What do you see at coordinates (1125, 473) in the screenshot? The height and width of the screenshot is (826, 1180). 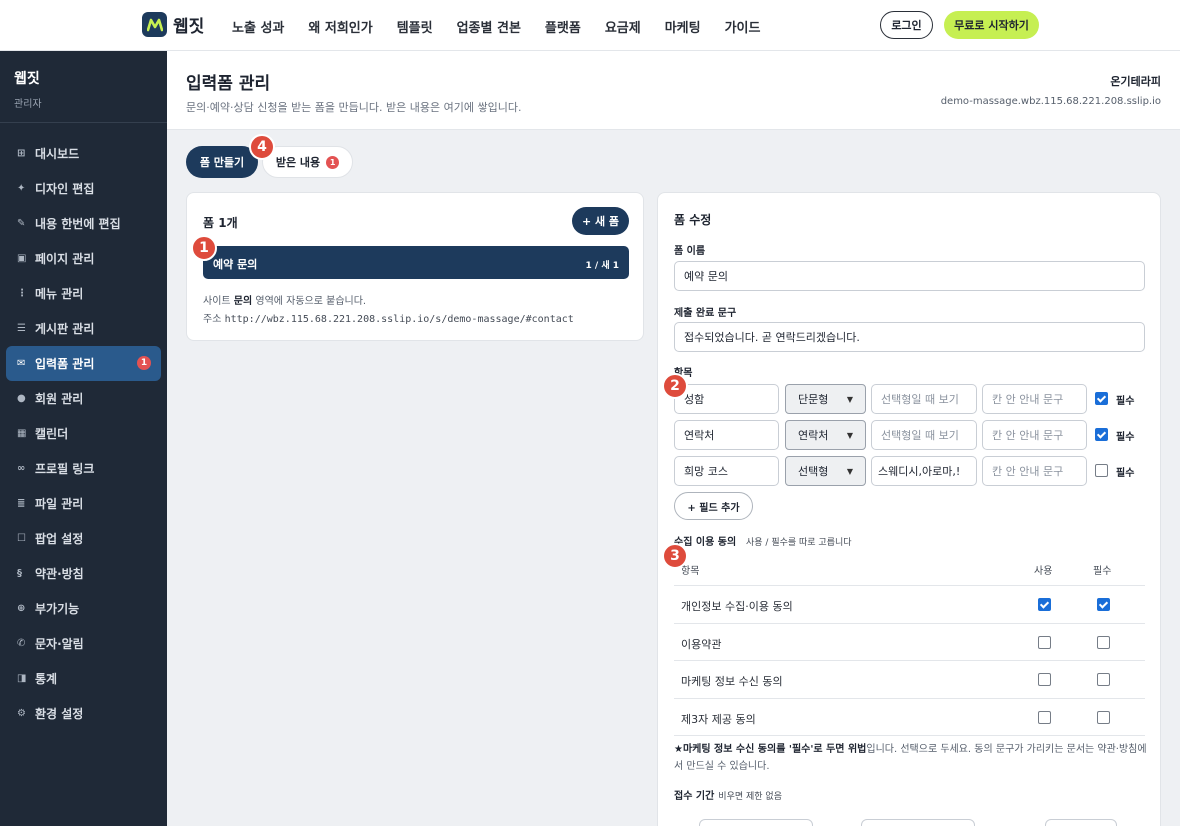 I see `required-label: 필수` at bounding box center [1125, 473].